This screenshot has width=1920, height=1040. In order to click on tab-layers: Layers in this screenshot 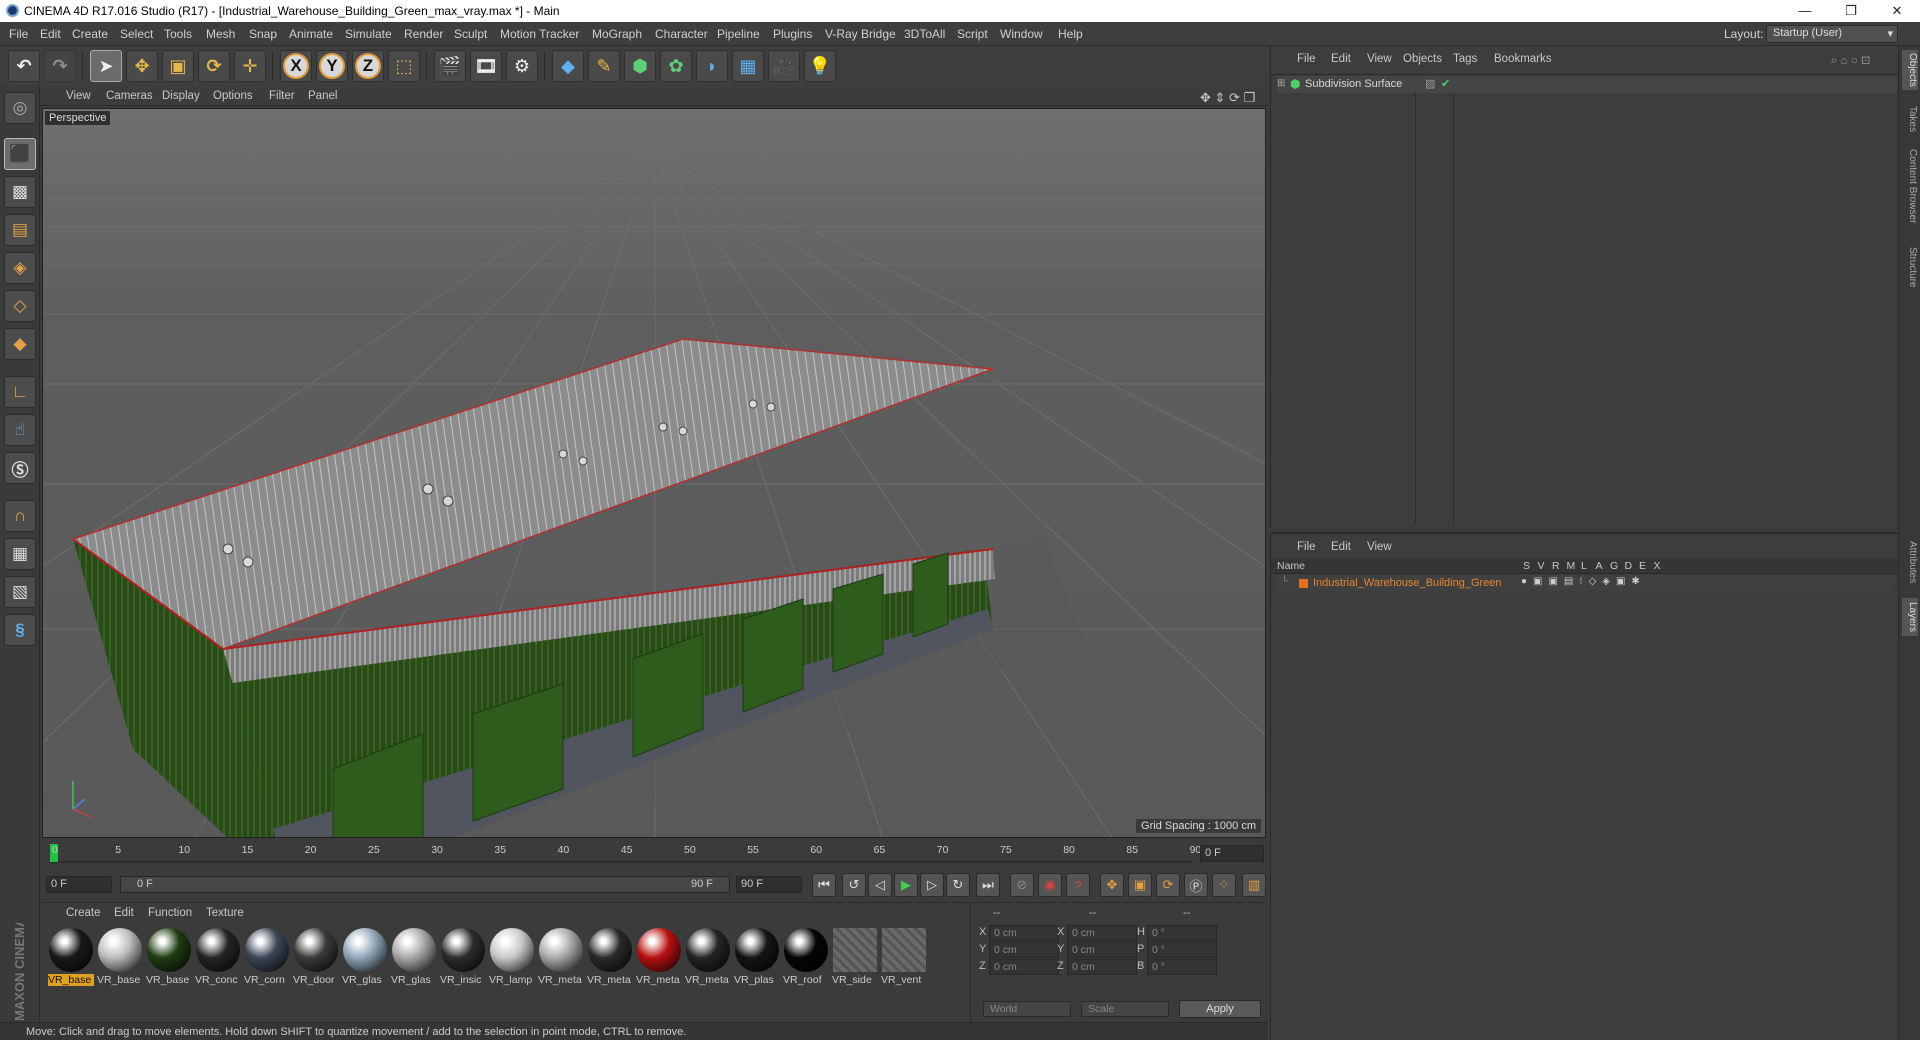, I will do `click(1910, 617)`.